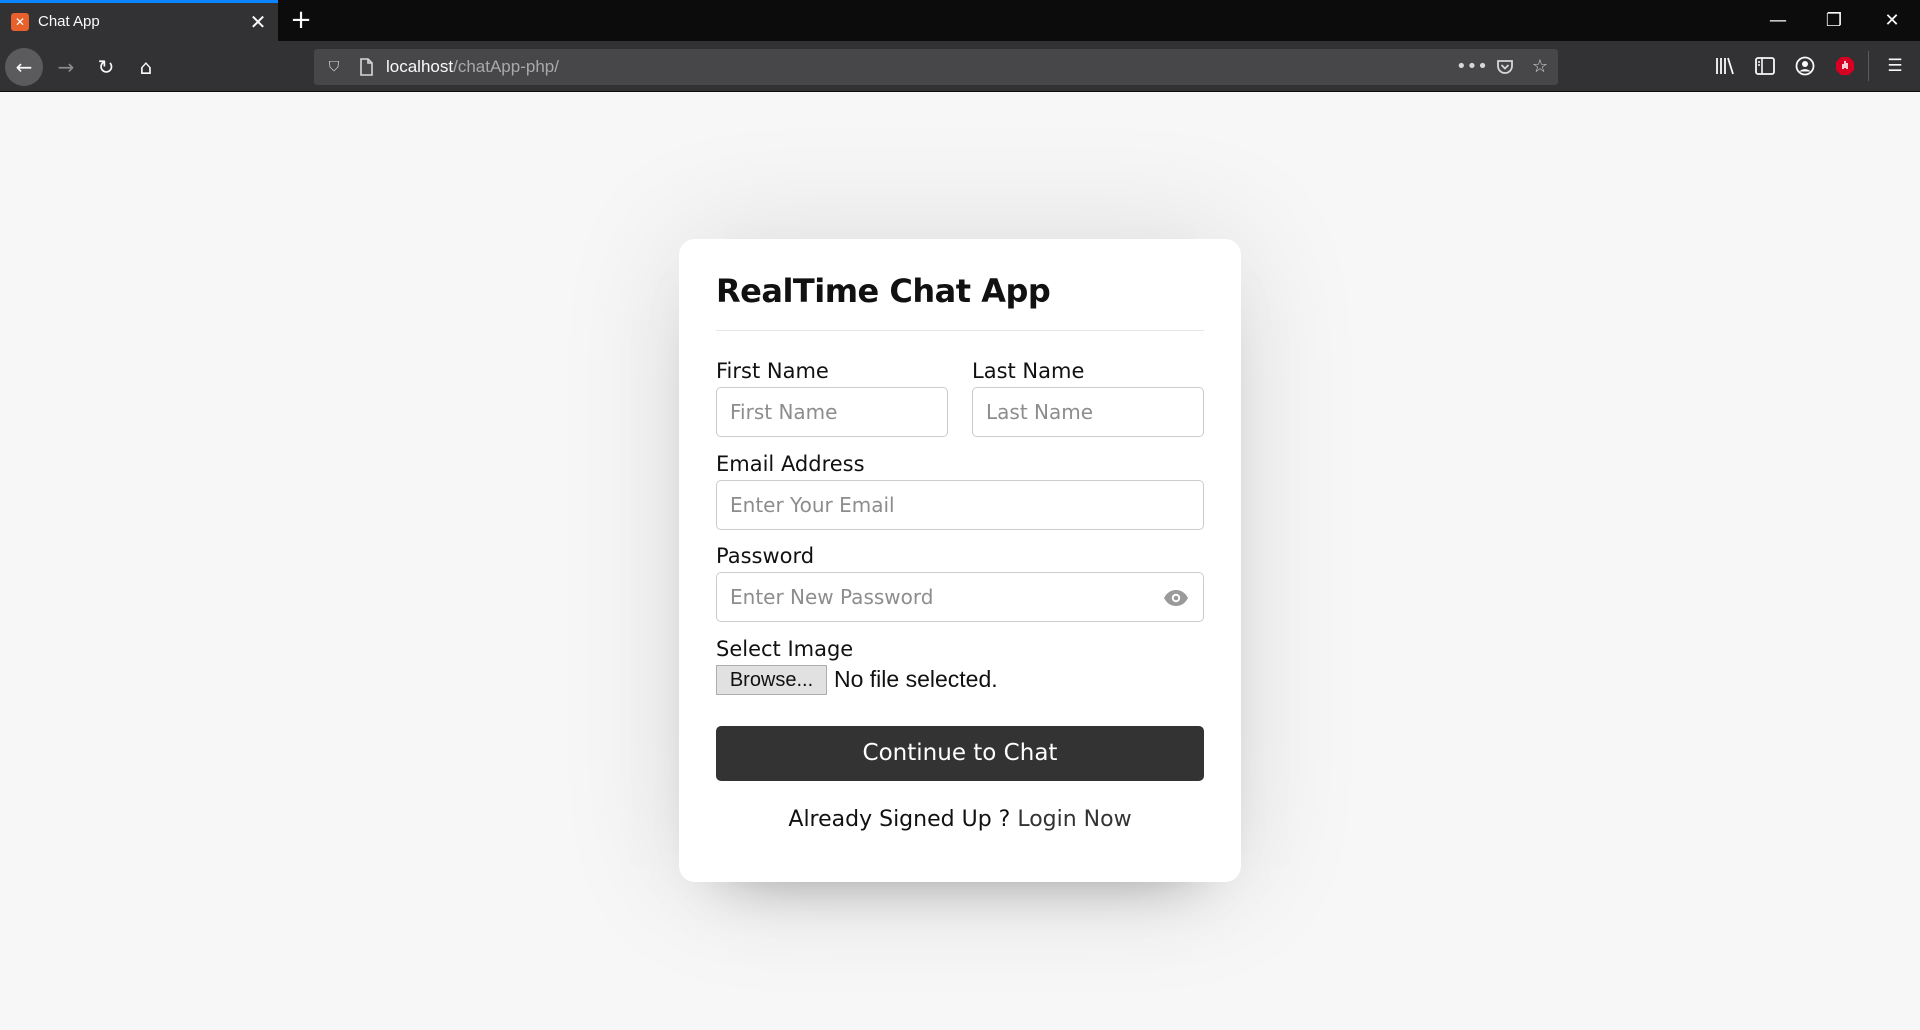 The image size is (1920, 1030). I want to click on continue-to-chat-button: Continue to Chat, so click(960, 753).